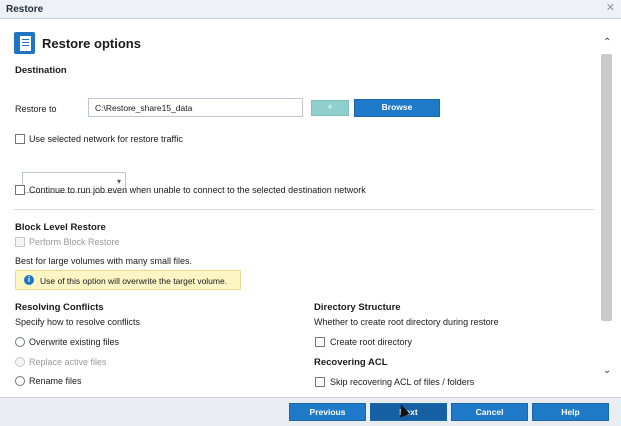 The width and height of the screenshot is (621, 426). I want to click on help-button: Help, so click(570, 412).